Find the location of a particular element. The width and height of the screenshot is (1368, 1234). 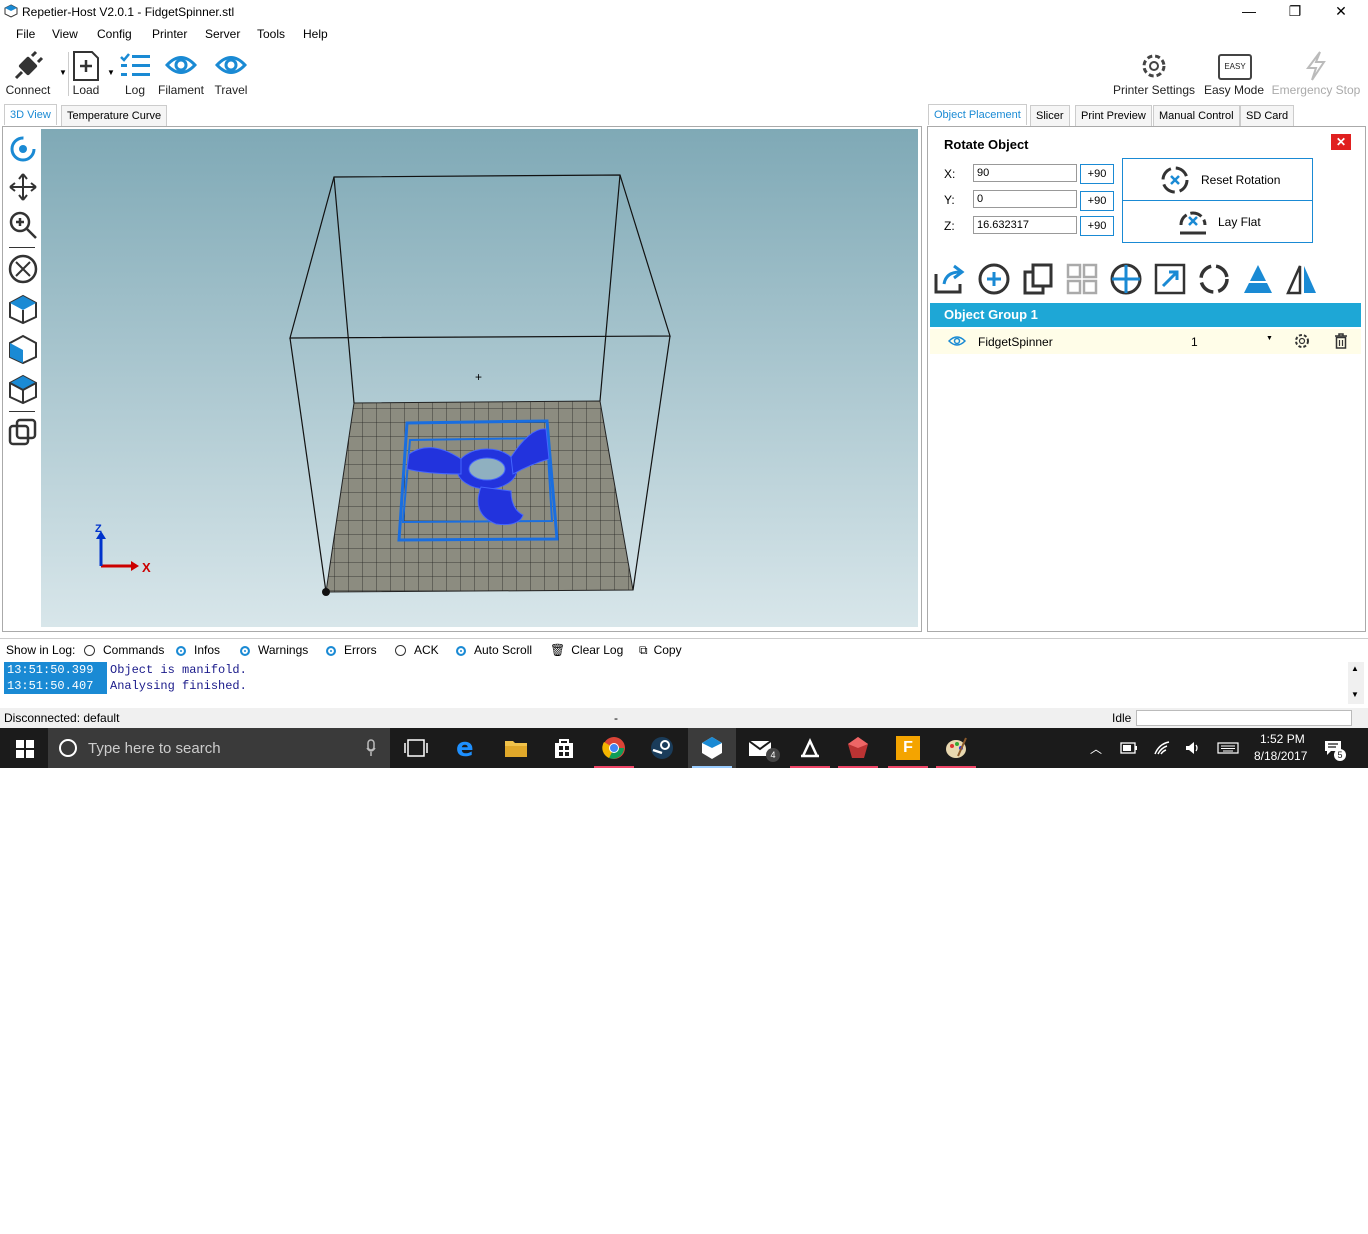

chrome-icon is located at coordinates (613, 748).